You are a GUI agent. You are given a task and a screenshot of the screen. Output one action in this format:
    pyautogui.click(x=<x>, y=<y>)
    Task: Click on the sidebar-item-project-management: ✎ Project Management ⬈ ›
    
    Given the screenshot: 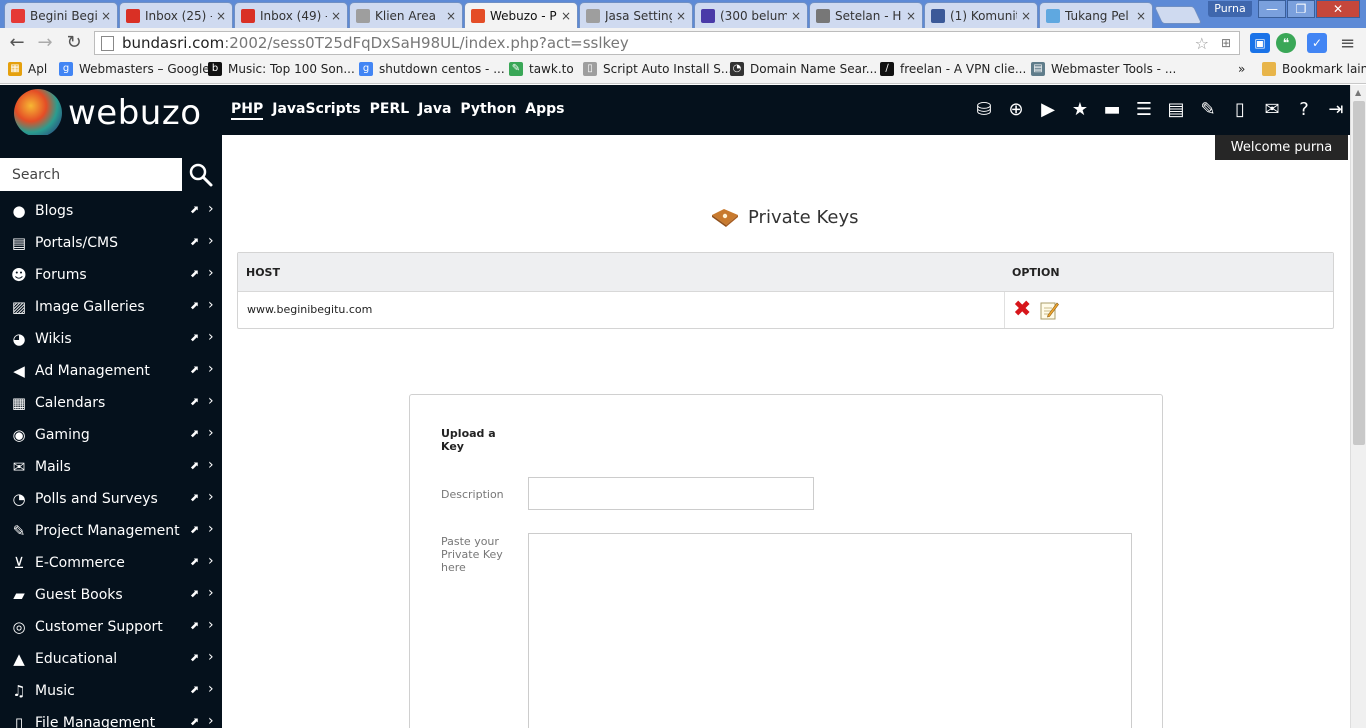 What is the action you would take?
    pyautogui.click(x=111, y=531)
    